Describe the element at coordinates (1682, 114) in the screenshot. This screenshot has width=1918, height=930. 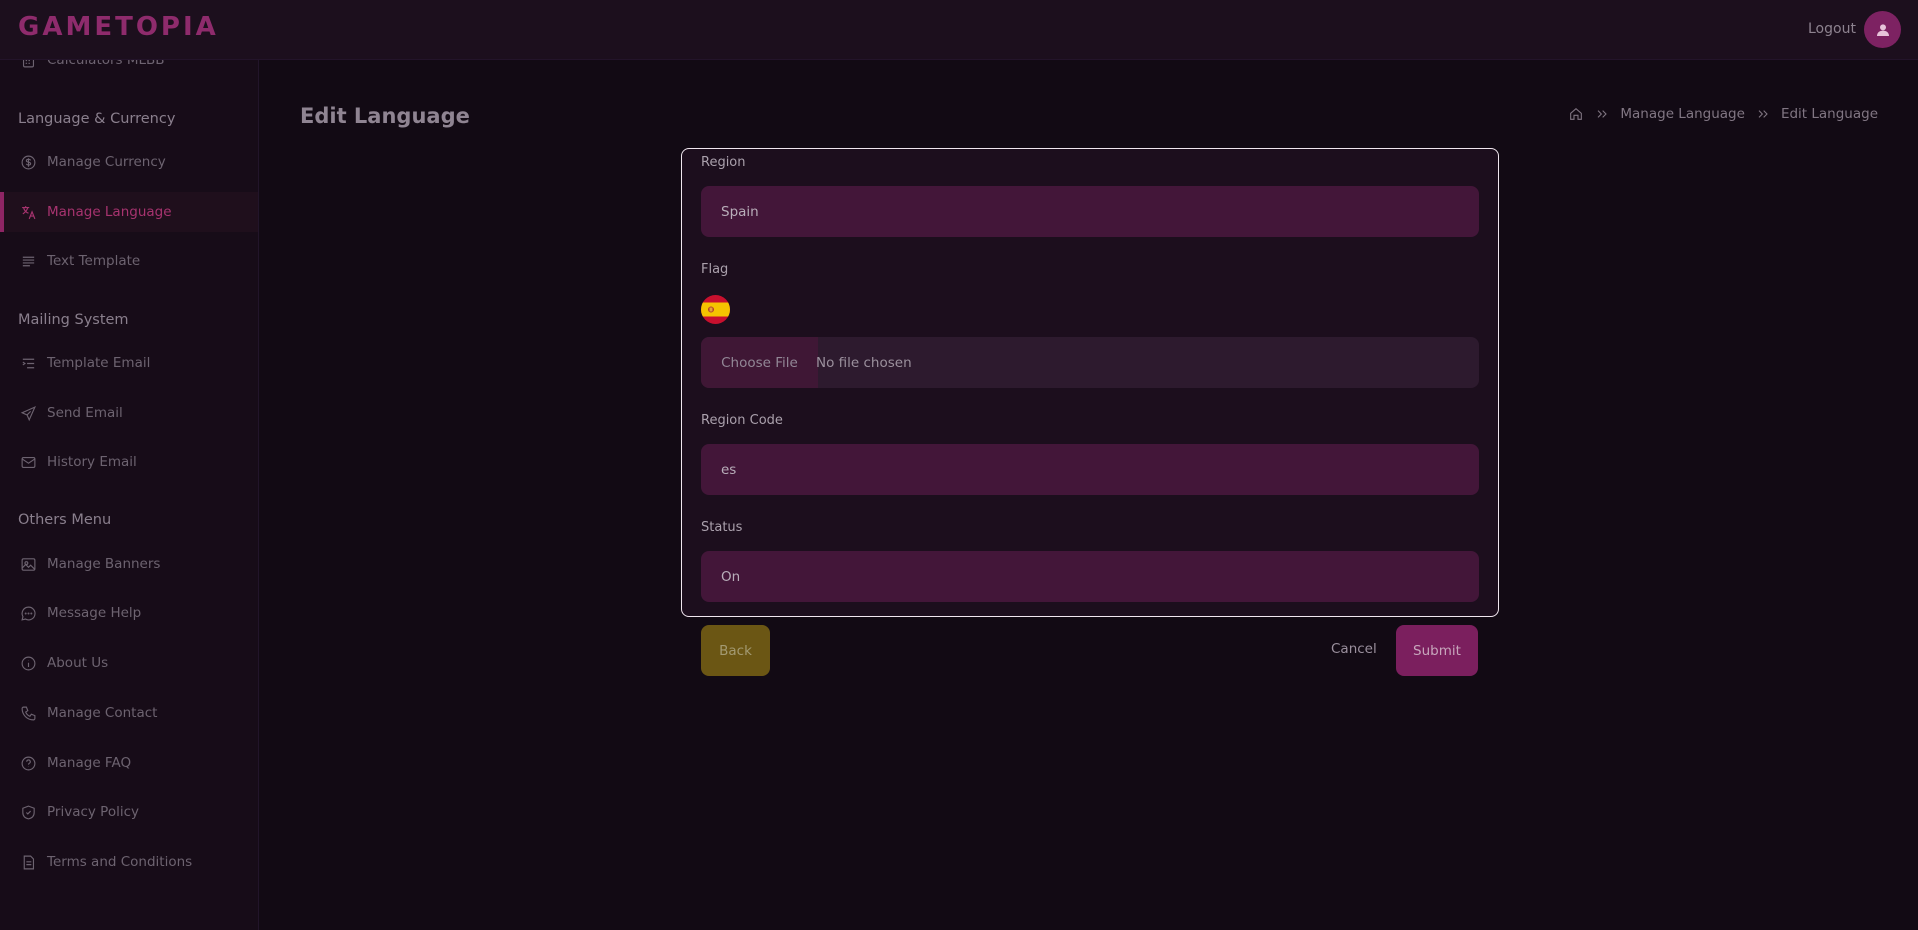
I see `breadcrumb-link: Manage Language` at that location.